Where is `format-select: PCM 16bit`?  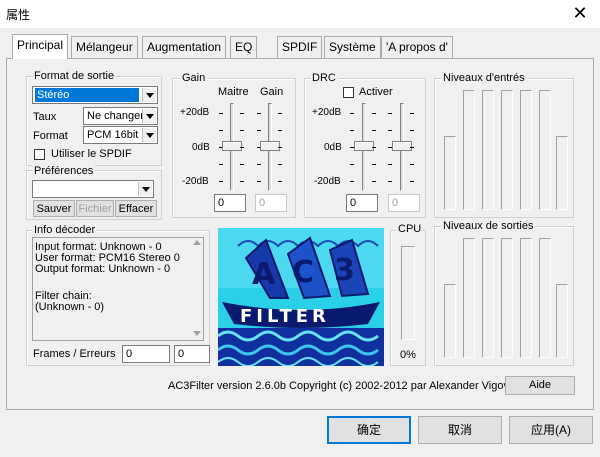 format-select: PCM 16bit is located at coordinates (120, 135).